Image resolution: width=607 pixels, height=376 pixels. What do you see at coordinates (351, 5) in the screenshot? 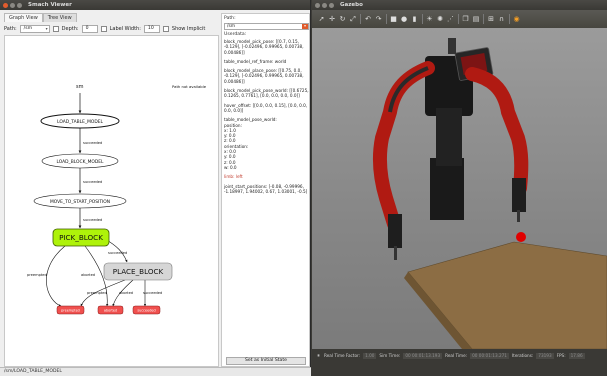
I see `gazebo-title: Gazebo` at bounding box center [351, 5].